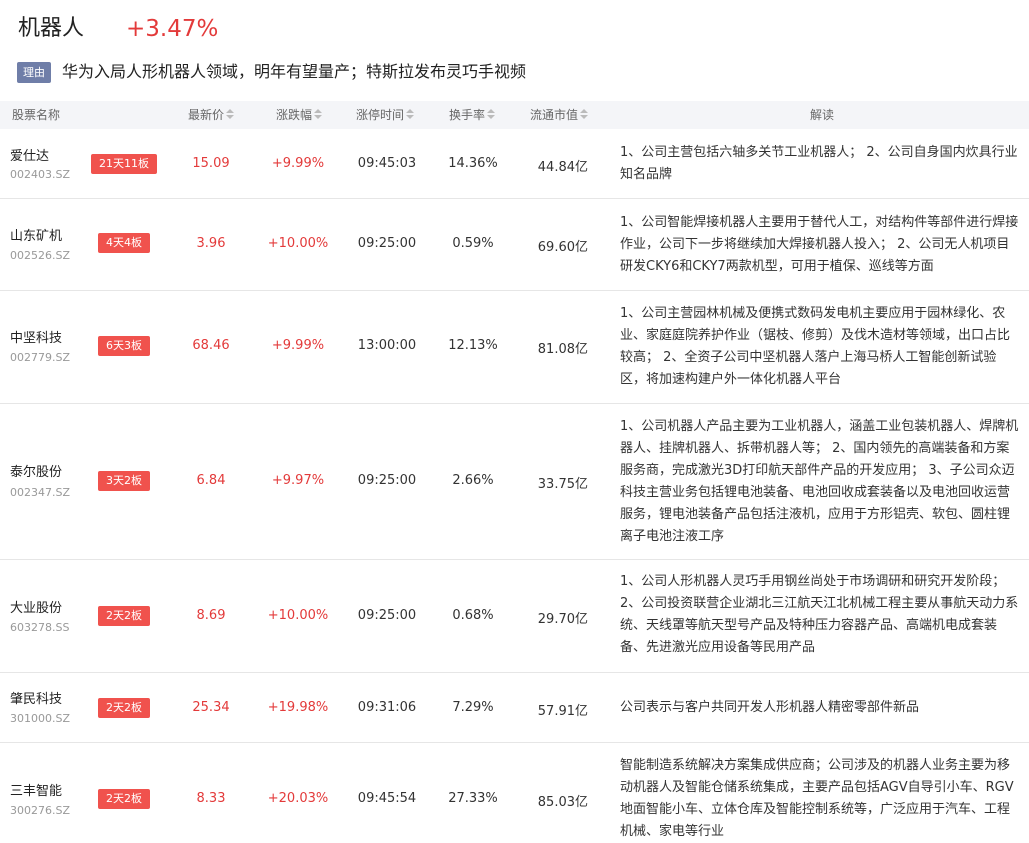 This screenshot has height=843, width=1029. I want to click on limit-up-time: 09:45:54, so click(387, 798).